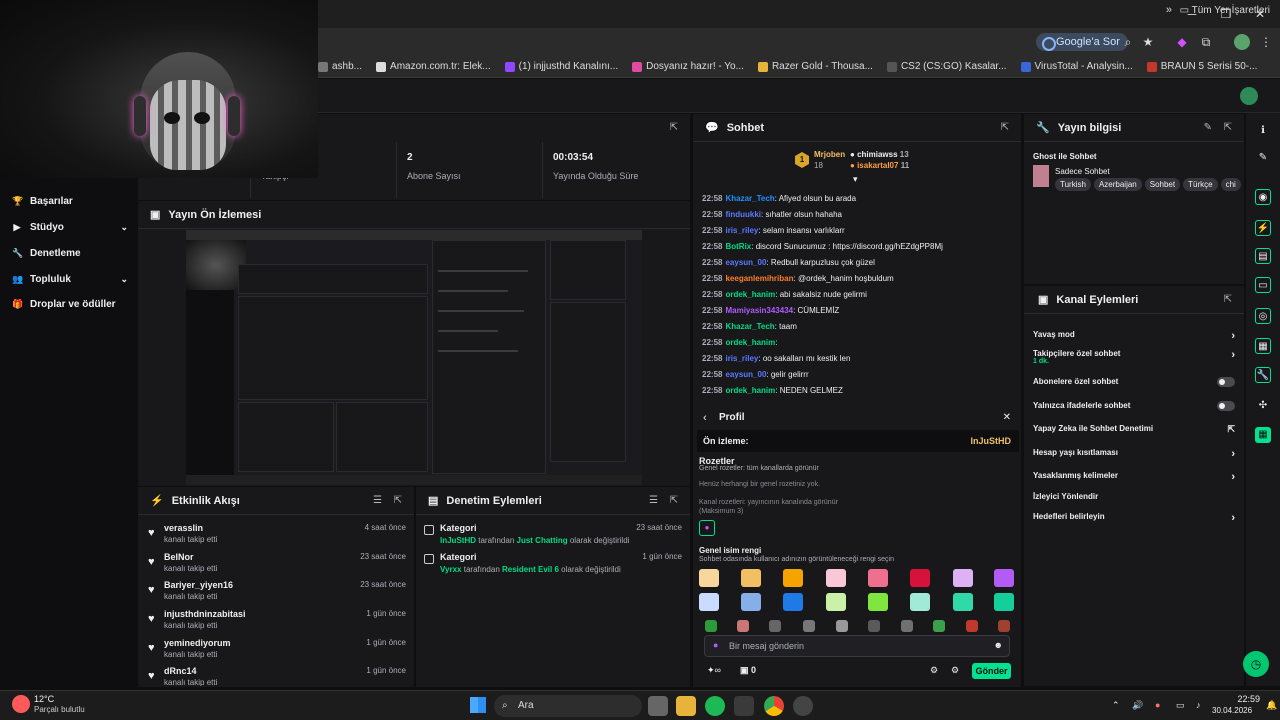 This screenshot has width=1280, height=720. Describe the element at coordinates (714, 670) in the screenshot. I see `bits-icon: ✦∞` at that location.